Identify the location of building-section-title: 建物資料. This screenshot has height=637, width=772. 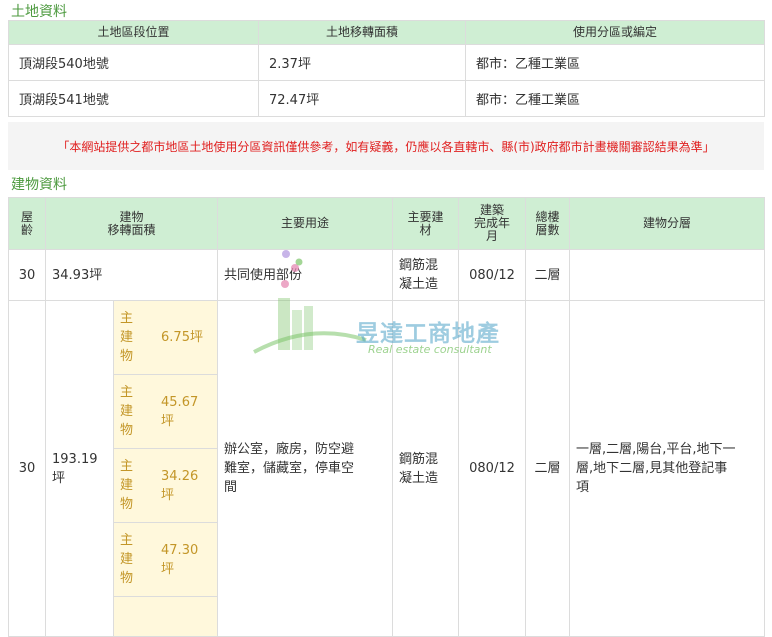
(39, 185).